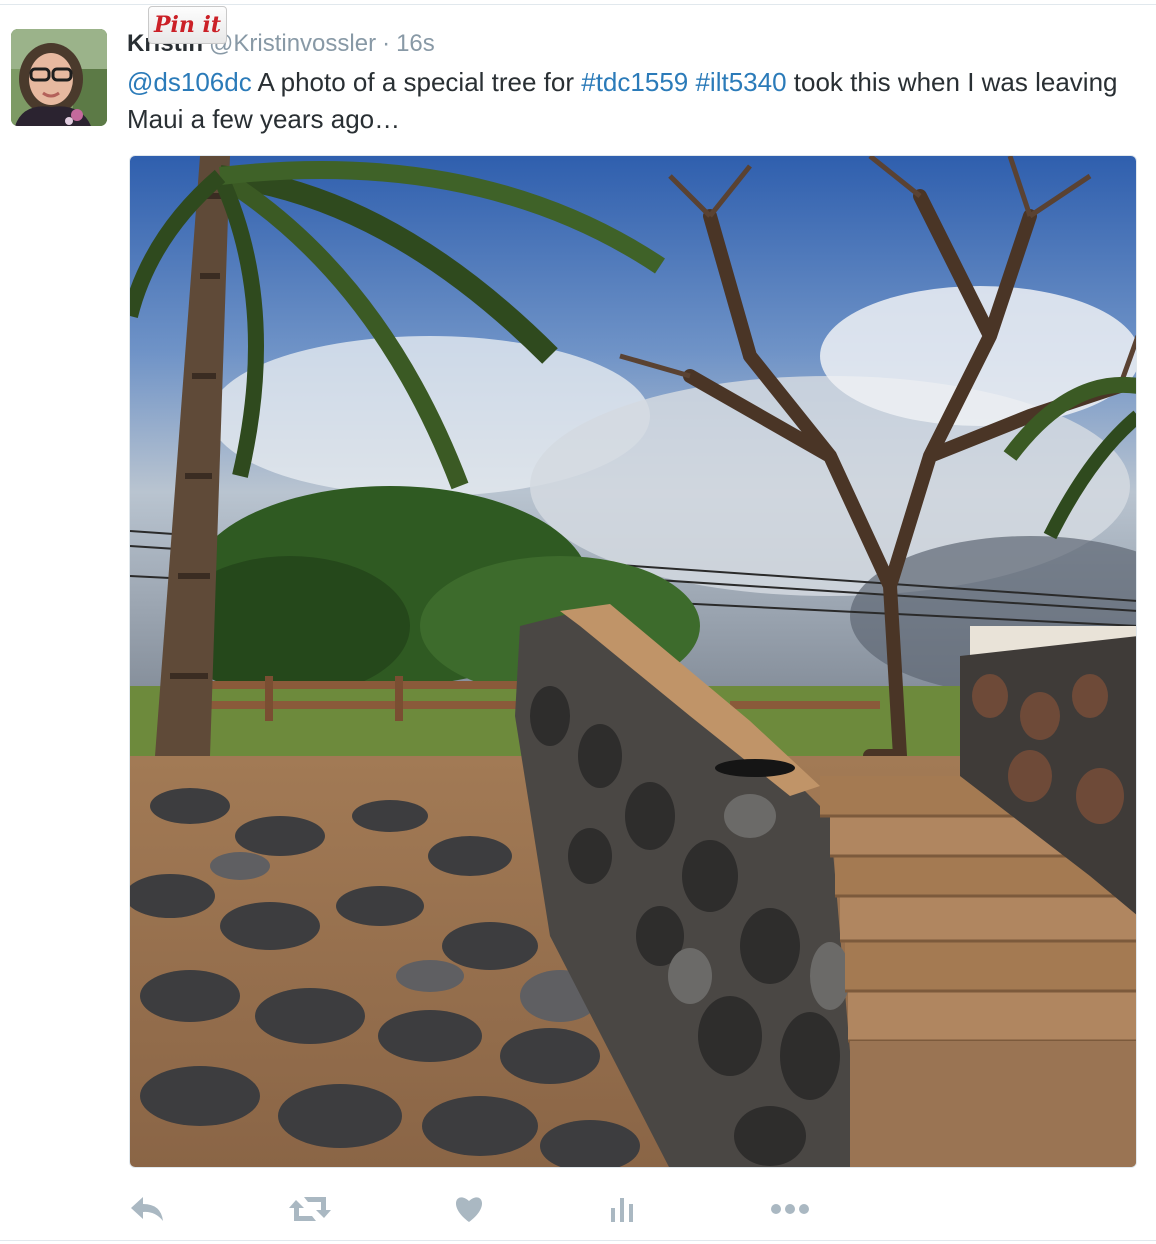 The image size is (1156, 1244). What do you see at coordinates (634, 82) in the screenshot?
I see `hashtag-link: #tdc1559` at bounding box center [634, 82].